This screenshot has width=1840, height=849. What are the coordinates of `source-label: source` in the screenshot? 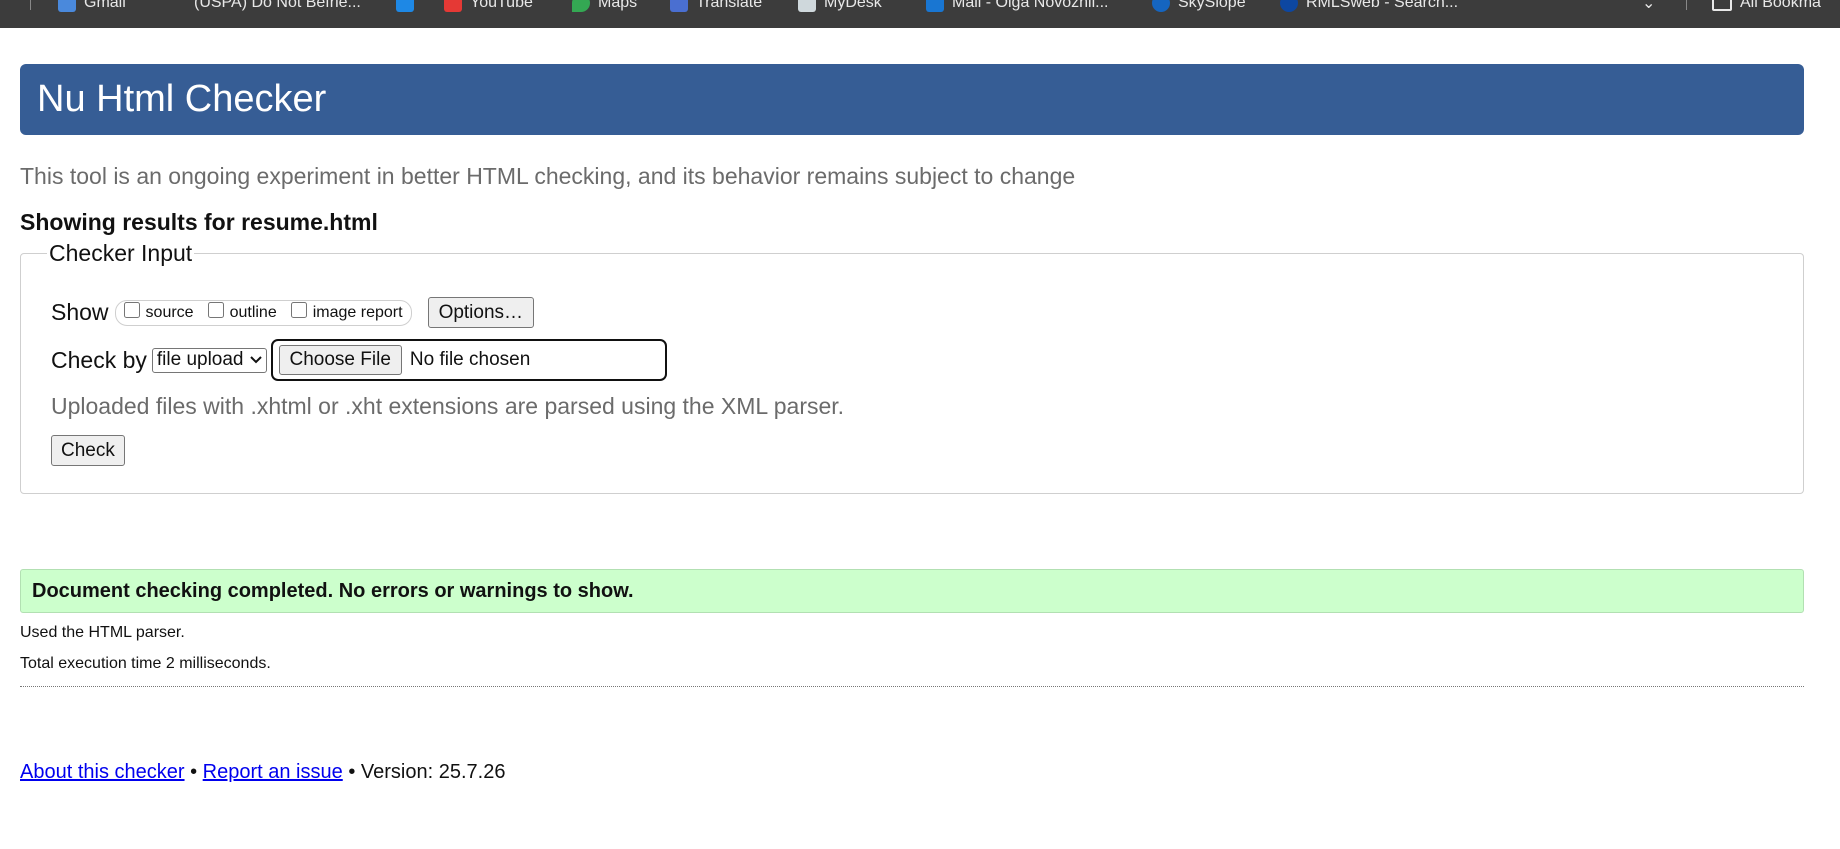 It's located at (169, 312).